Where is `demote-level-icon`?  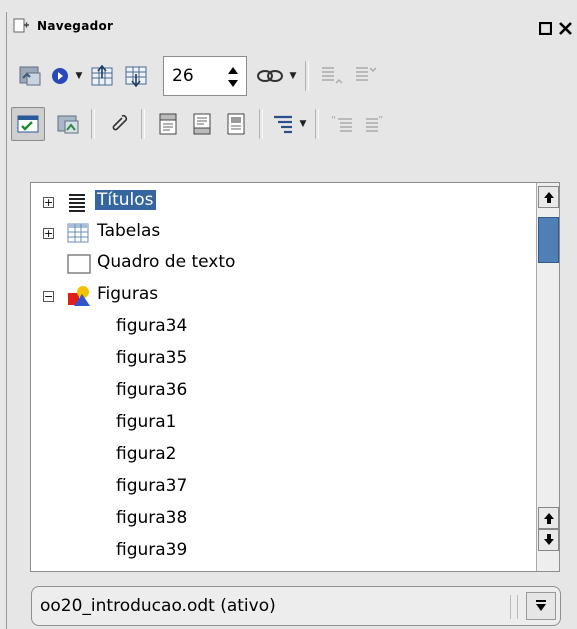
demote-level-icon is located at coordinates (366, 74).